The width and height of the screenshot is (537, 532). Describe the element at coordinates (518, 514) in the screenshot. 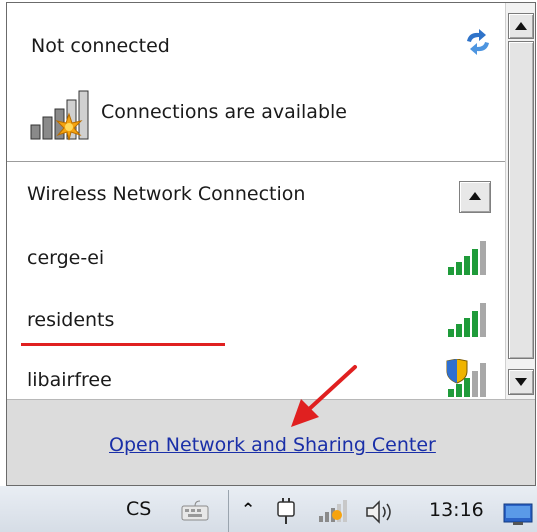

I see `show-desktop-icon` at that location.